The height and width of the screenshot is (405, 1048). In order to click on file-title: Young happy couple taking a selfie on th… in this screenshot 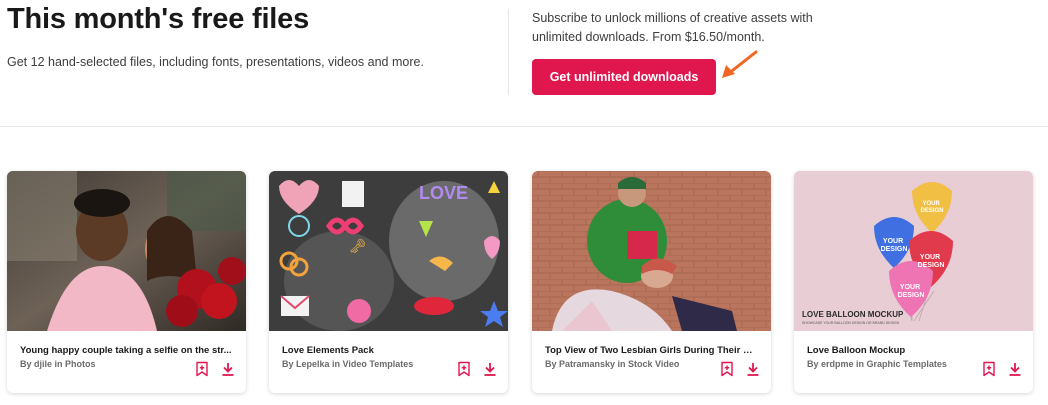, I will do `click(126, 350)`.